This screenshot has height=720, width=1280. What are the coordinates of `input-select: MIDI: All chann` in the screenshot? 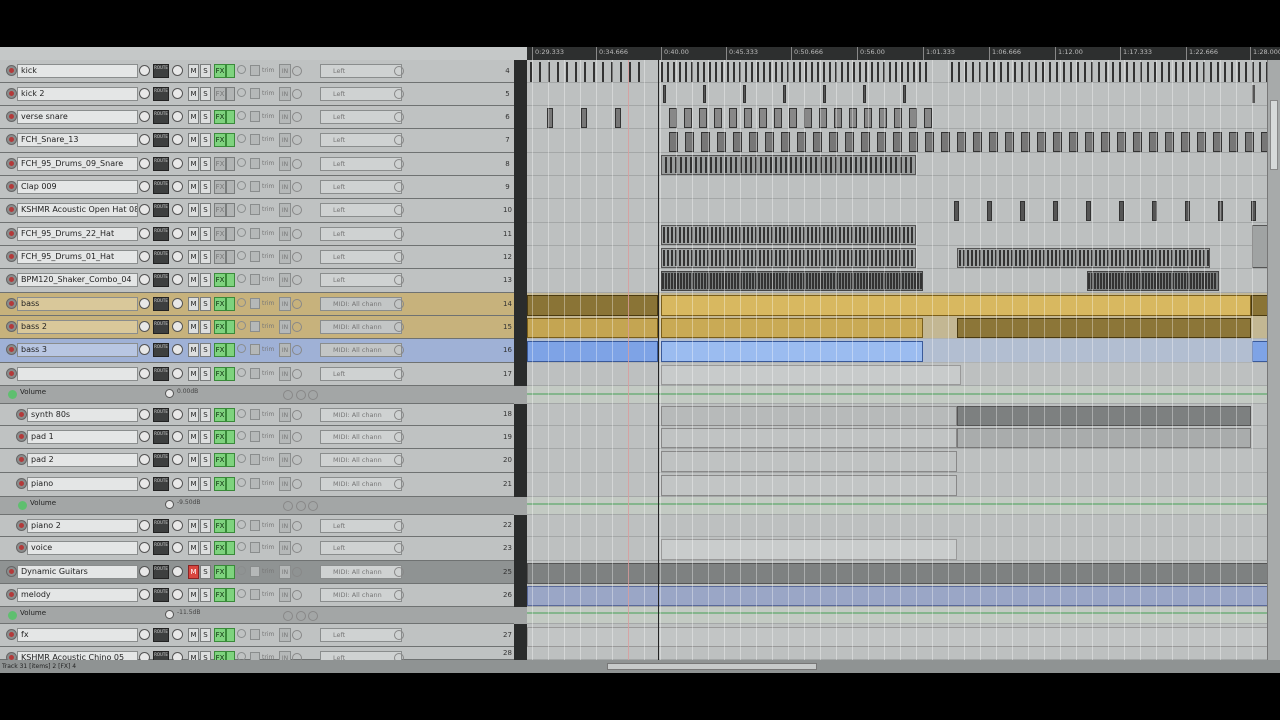 It's located at (361, 327).